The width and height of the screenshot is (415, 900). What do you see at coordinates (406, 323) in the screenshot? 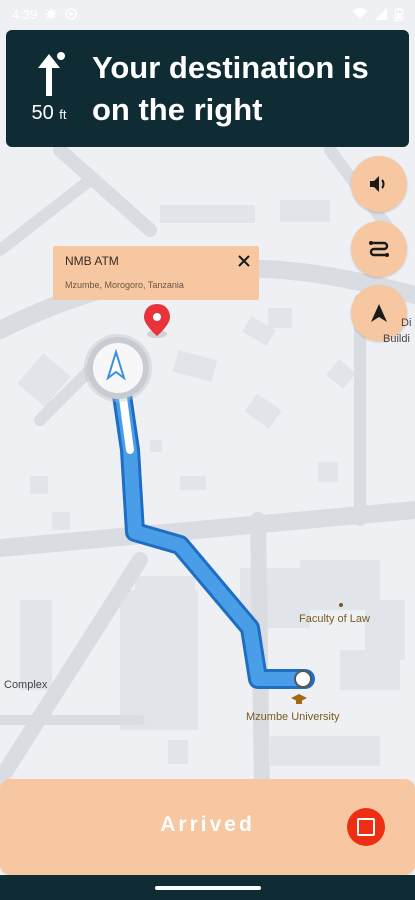
I see `map-label-partial-di: Di` at bounding box center [406, 323].